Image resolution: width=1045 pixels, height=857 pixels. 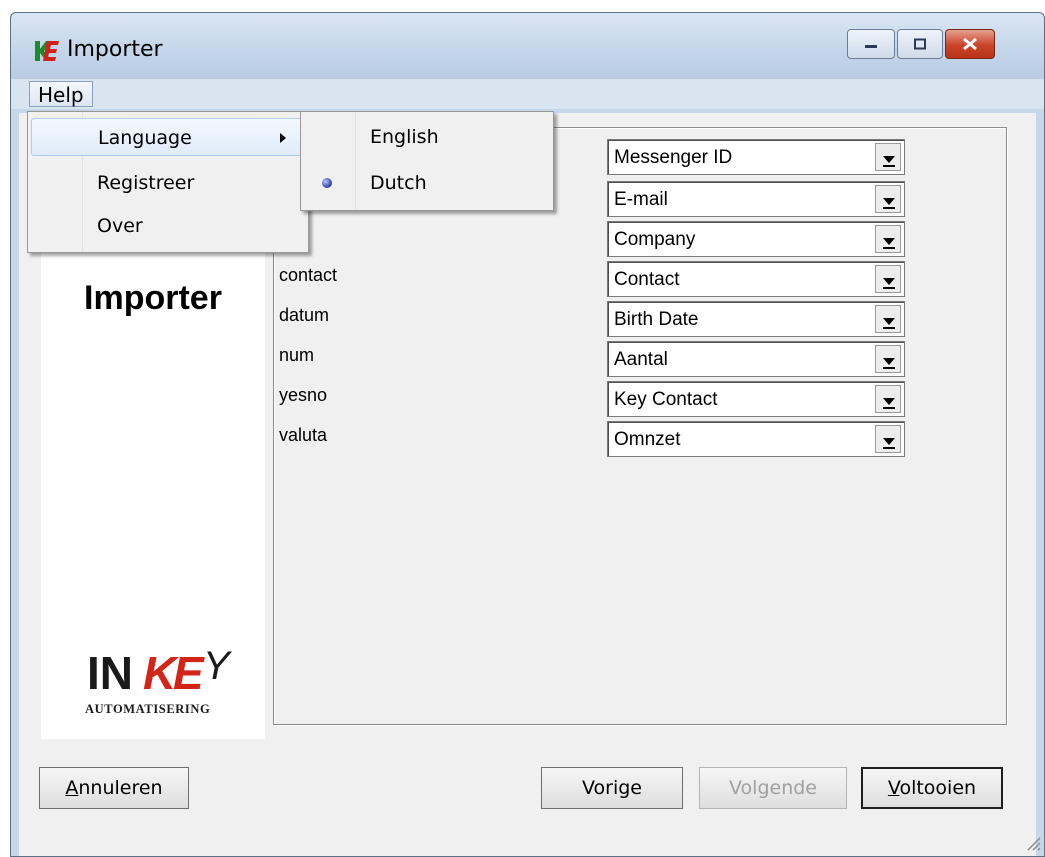 What do you see at coordinates (308, 275) in the screenshot?
I see `field-label: contact` at bounding box center [308, 275].